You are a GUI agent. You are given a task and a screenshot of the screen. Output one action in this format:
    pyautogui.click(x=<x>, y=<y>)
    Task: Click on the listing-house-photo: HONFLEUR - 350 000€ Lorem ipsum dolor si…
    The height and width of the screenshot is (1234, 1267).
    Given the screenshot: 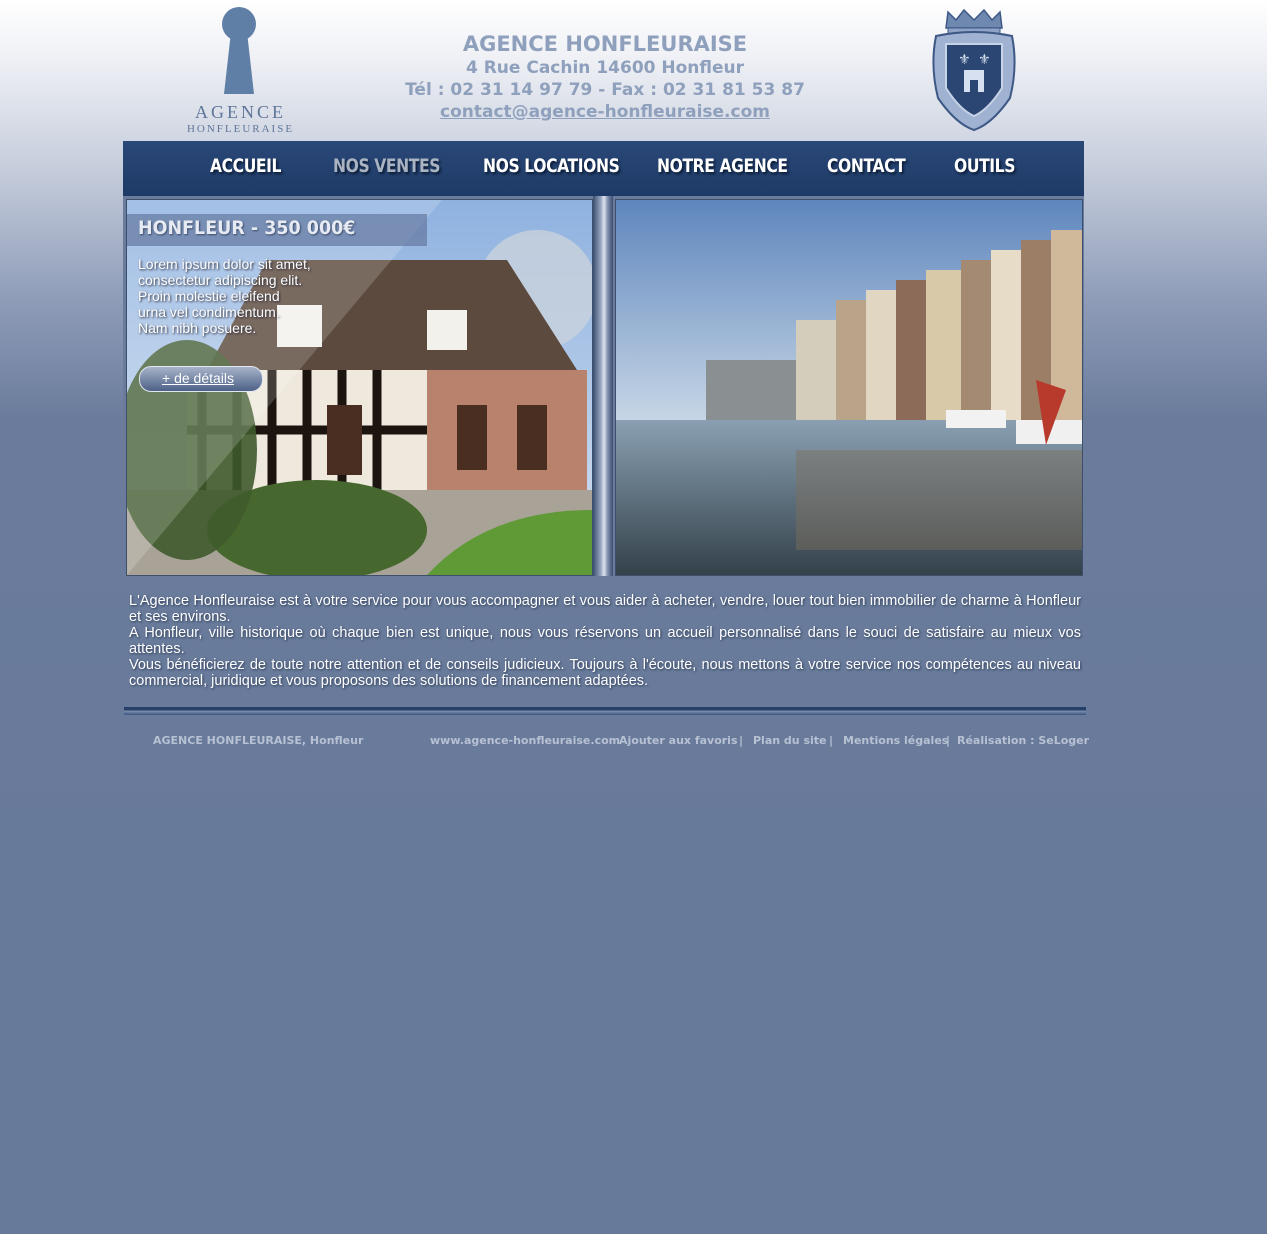 What is the action you would take?
    pyautogui.click(x=359, y=387)
    